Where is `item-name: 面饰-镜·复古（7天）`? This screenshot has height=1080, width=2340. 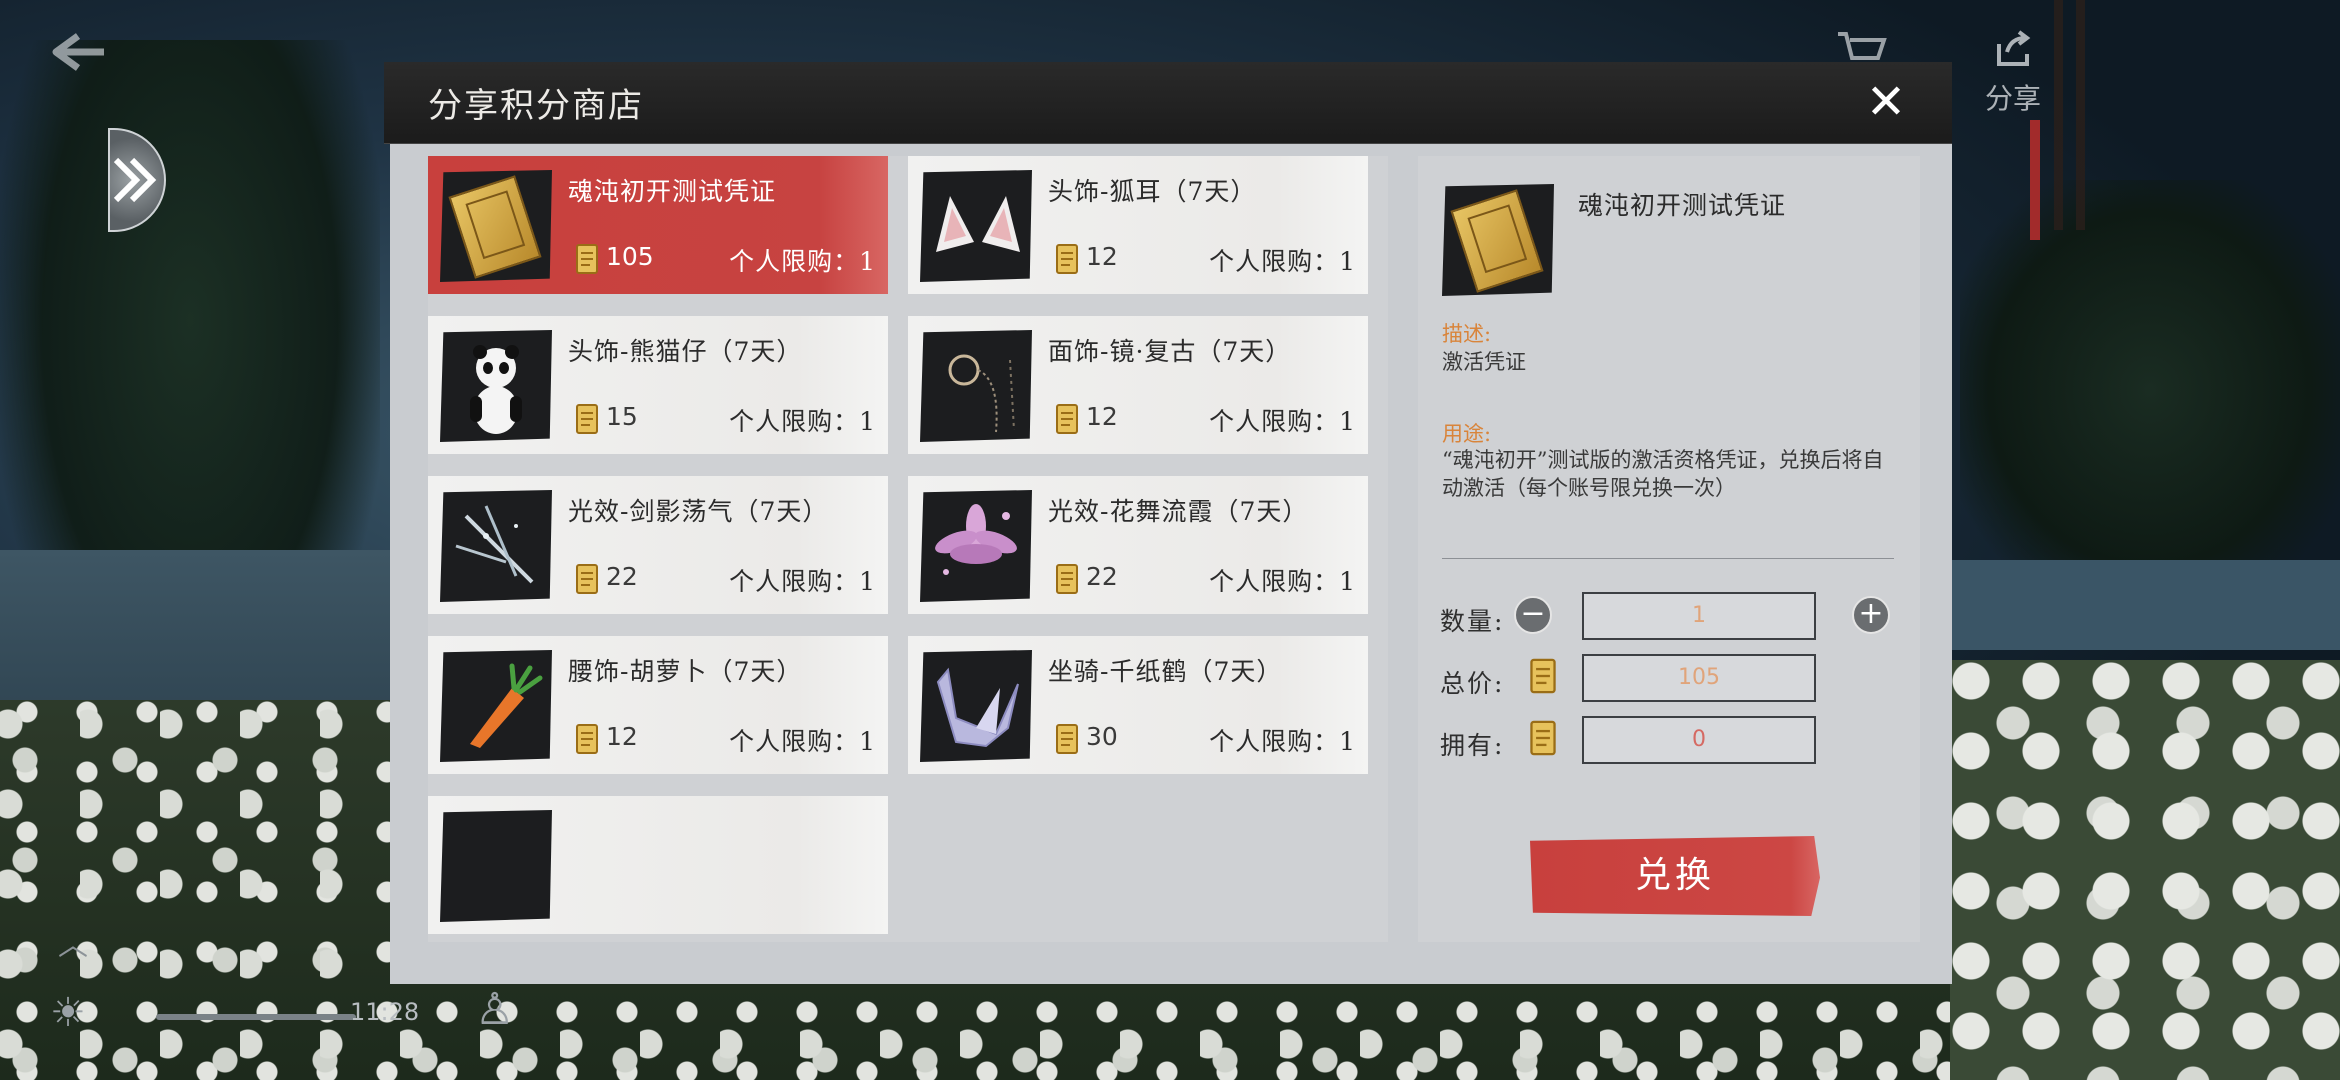 item-name: 面饰-镜·复古（7天） is located at coordinates (1170, 351).